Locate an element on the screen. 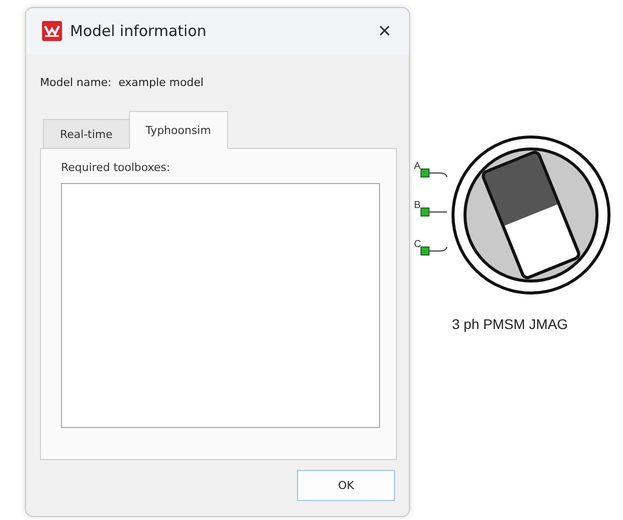 This screenshot has height=520, width=623. tab: Typhoonsim is located at coordinates (178, 130).